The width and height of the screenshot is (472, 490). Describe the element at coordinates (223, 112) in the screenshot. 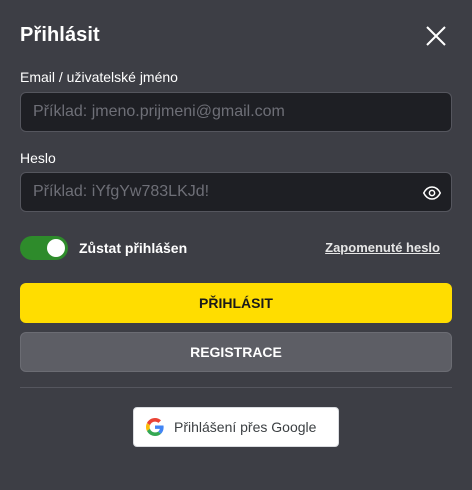

I see `email-field` at that location.